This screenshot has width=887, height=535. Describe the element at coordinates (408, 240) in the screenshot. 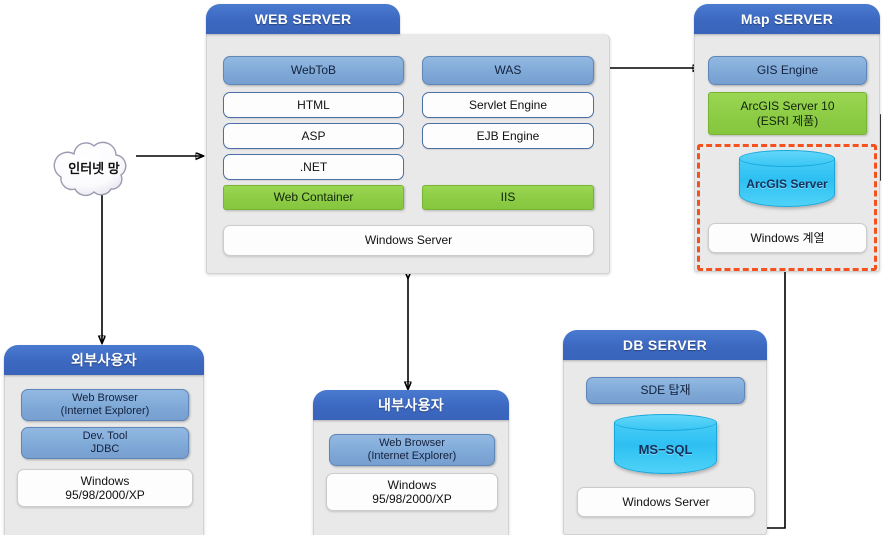

I see `web-server-os: Windows Server` at that location.